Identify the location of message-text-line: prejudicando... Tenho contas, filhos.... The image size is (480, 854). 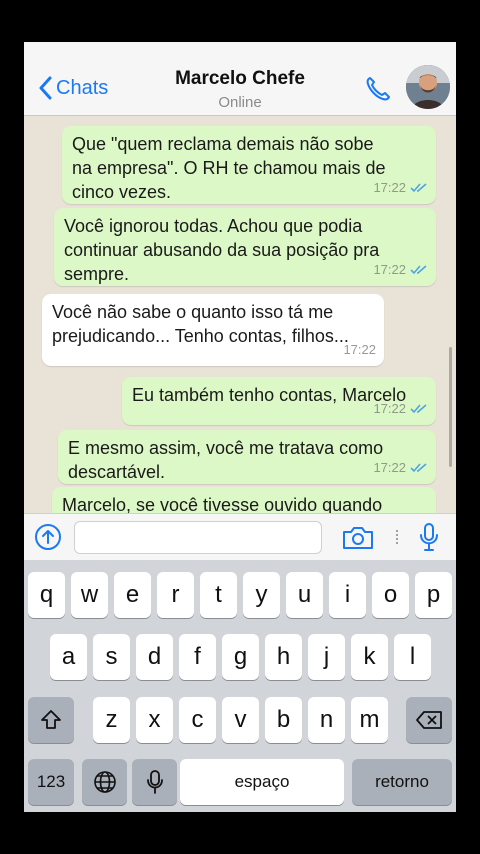
(200, 336).